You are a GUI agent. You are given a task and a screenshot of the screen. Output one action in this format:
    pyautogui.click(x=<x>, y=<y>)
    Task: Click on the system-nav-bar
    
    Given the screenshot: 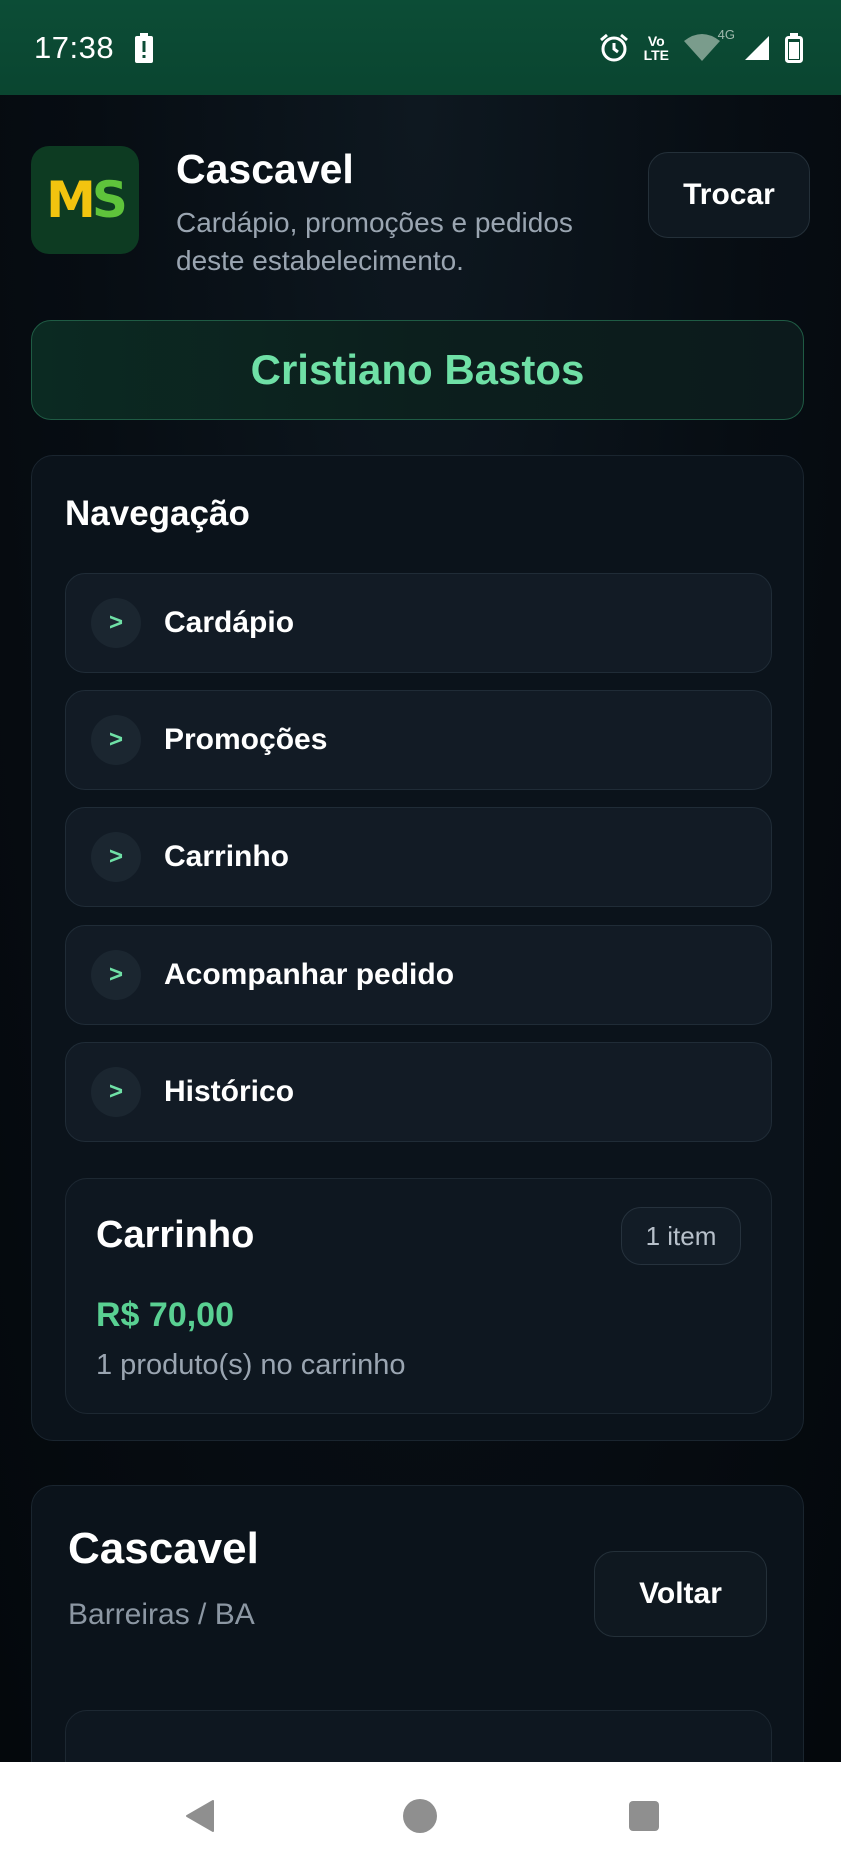 What is the action you would take?
    pyautogui.click(x=420, y=1816)
    